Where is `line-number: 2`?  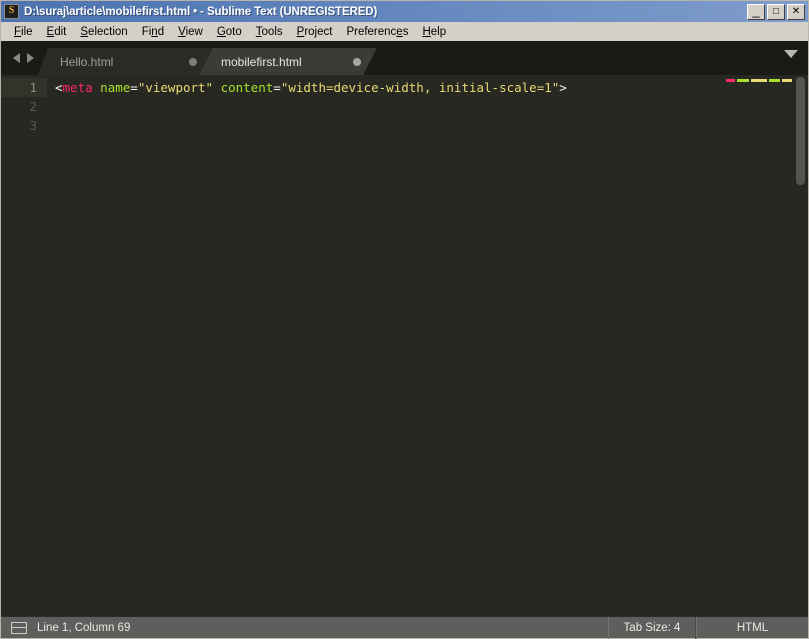 line-number: 2 is located at coordinates (33, 106).